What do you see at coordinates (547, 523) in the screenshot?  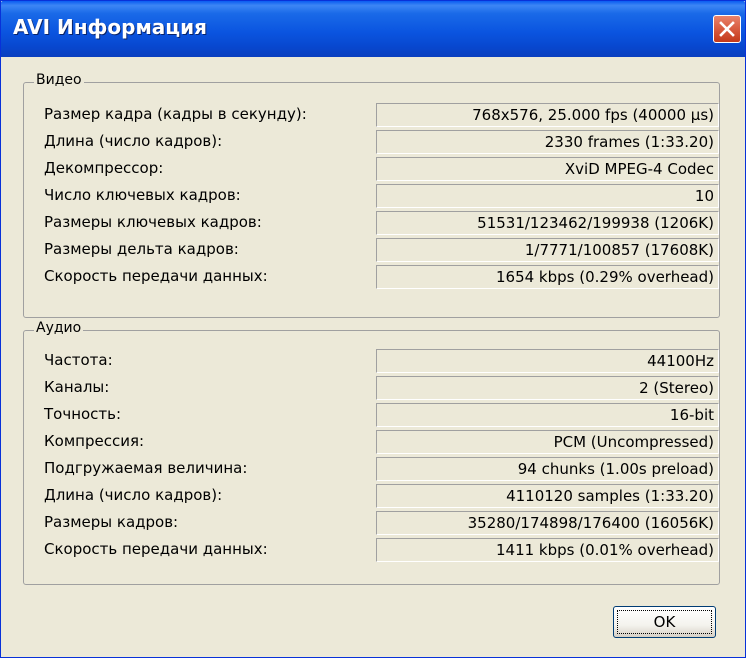 I see `row-value: 35280/174898/176400 (16056K)` at bounding box center [547, 523].